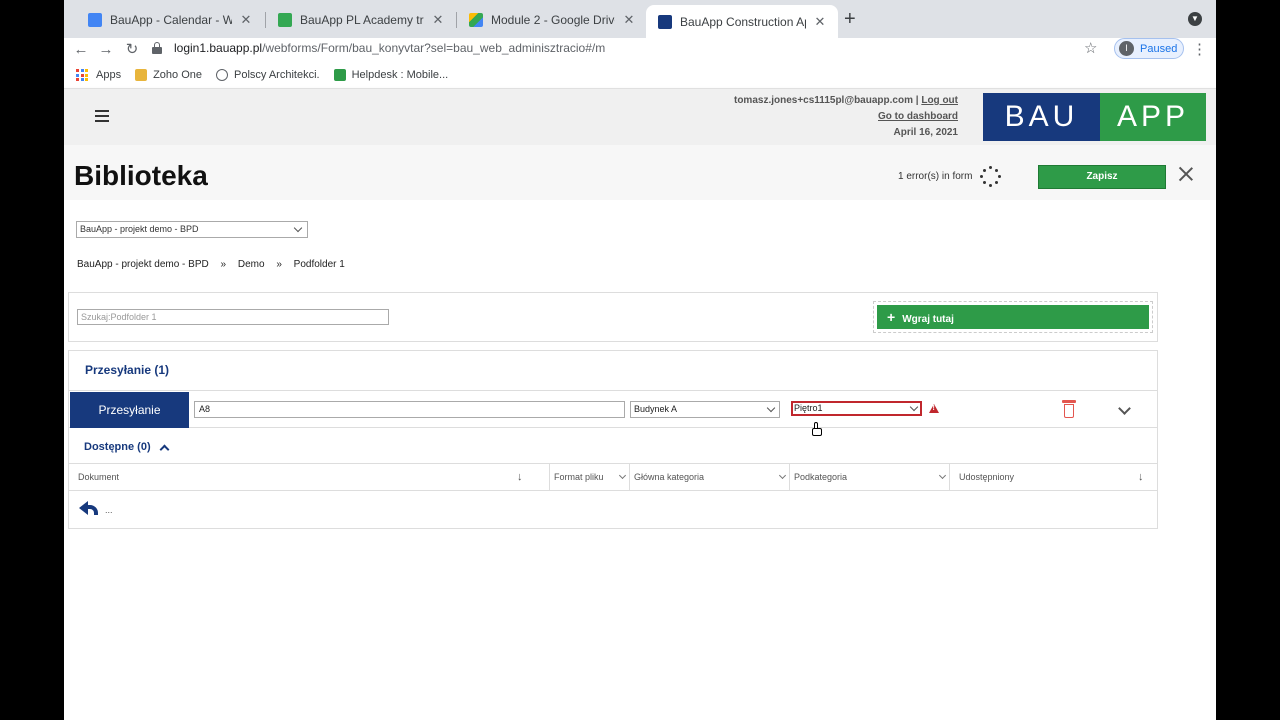 Image resolution: width=1280 pixels, height=720 pixels. What do you see at coordinates (1102, 177) in the screenshot?
I see `save-button: Zapisz` at bounding box center [1102, 177].